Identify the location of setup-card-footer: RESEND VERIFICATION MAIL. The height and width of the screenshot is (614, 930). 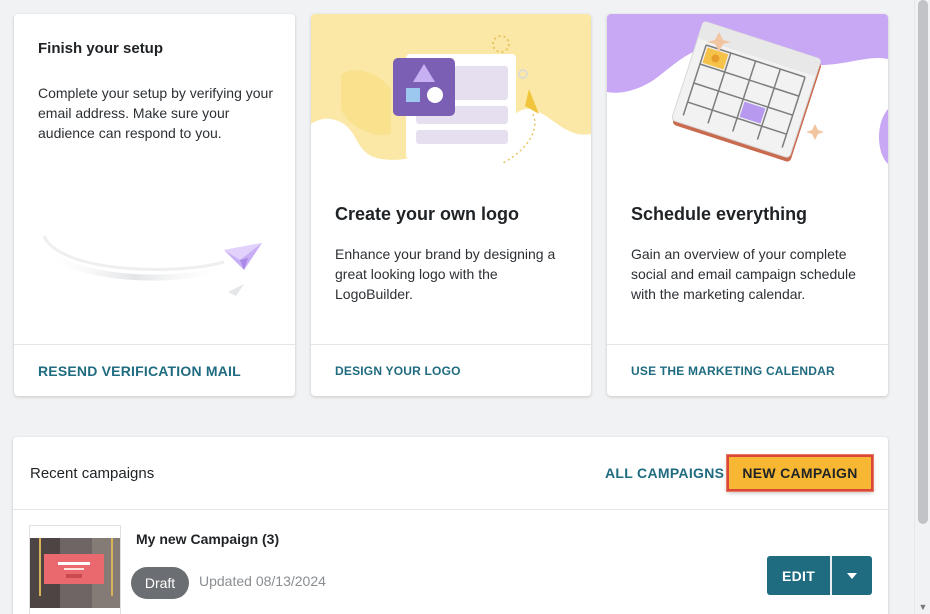
(154, 370).